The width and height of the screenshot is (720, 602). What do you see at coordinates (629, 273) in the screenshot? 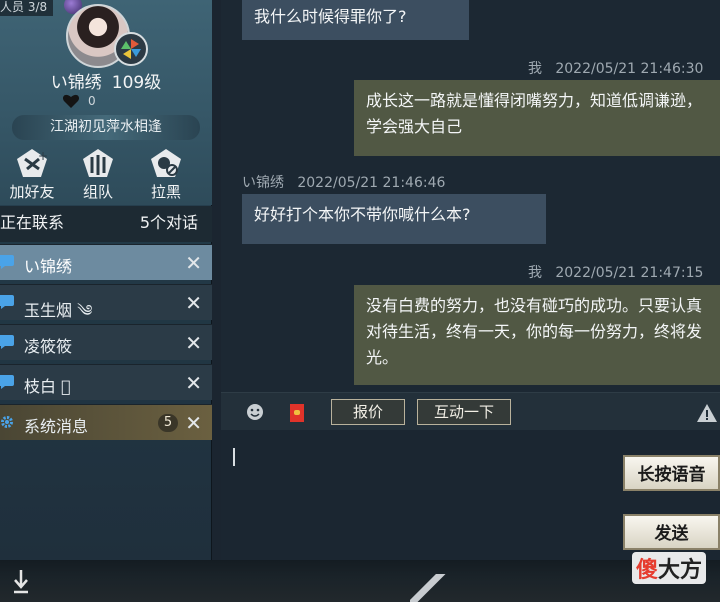
I see `message-time: 2022/05/21 21:47:15` at bounding box center [629, 273].